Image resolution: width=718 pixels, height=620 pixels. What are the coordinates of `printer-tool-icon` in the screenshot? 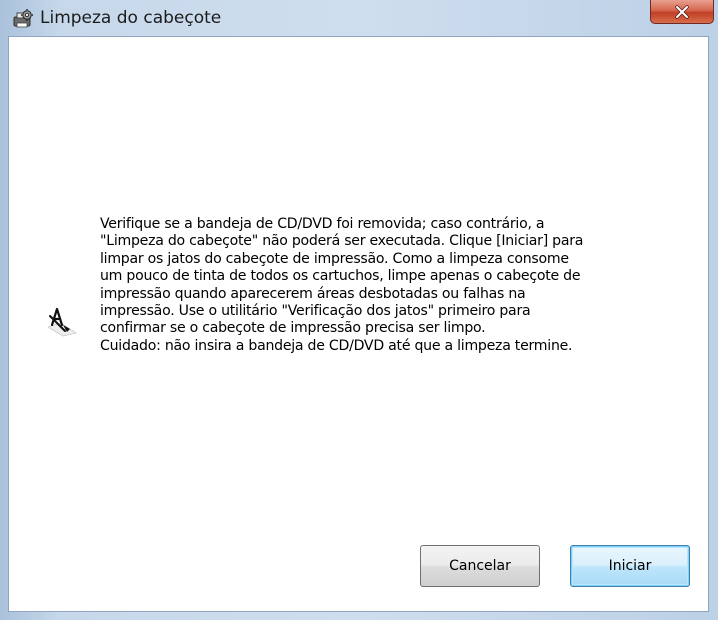 It's located at (23, 19).